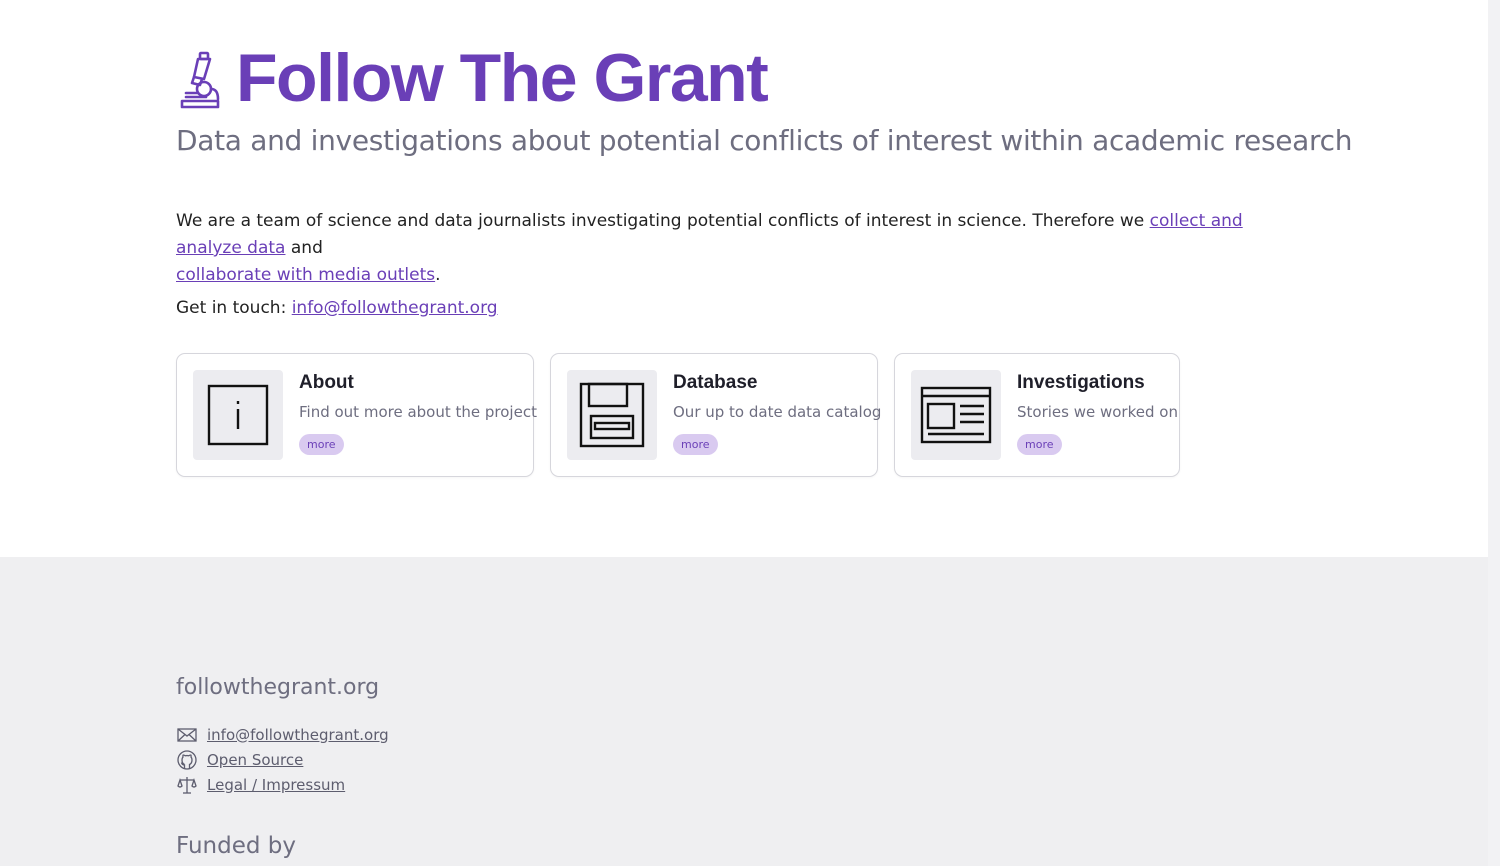 The width and height of the screenshot is (1500, 866). What do you see at coordinates (278, 687) in the screenshot?
I see `footer-site-name: followthegrant.org` at bounding box center [278, 687].